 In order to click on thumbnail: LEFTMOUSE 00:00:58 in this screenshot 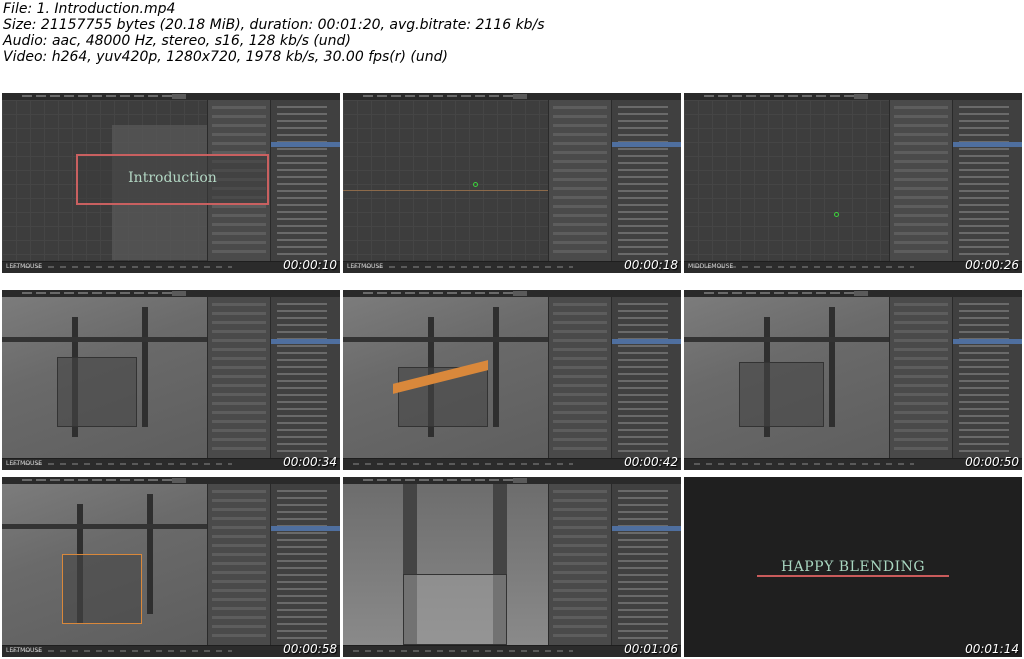, I will do `click(171, 567)`.